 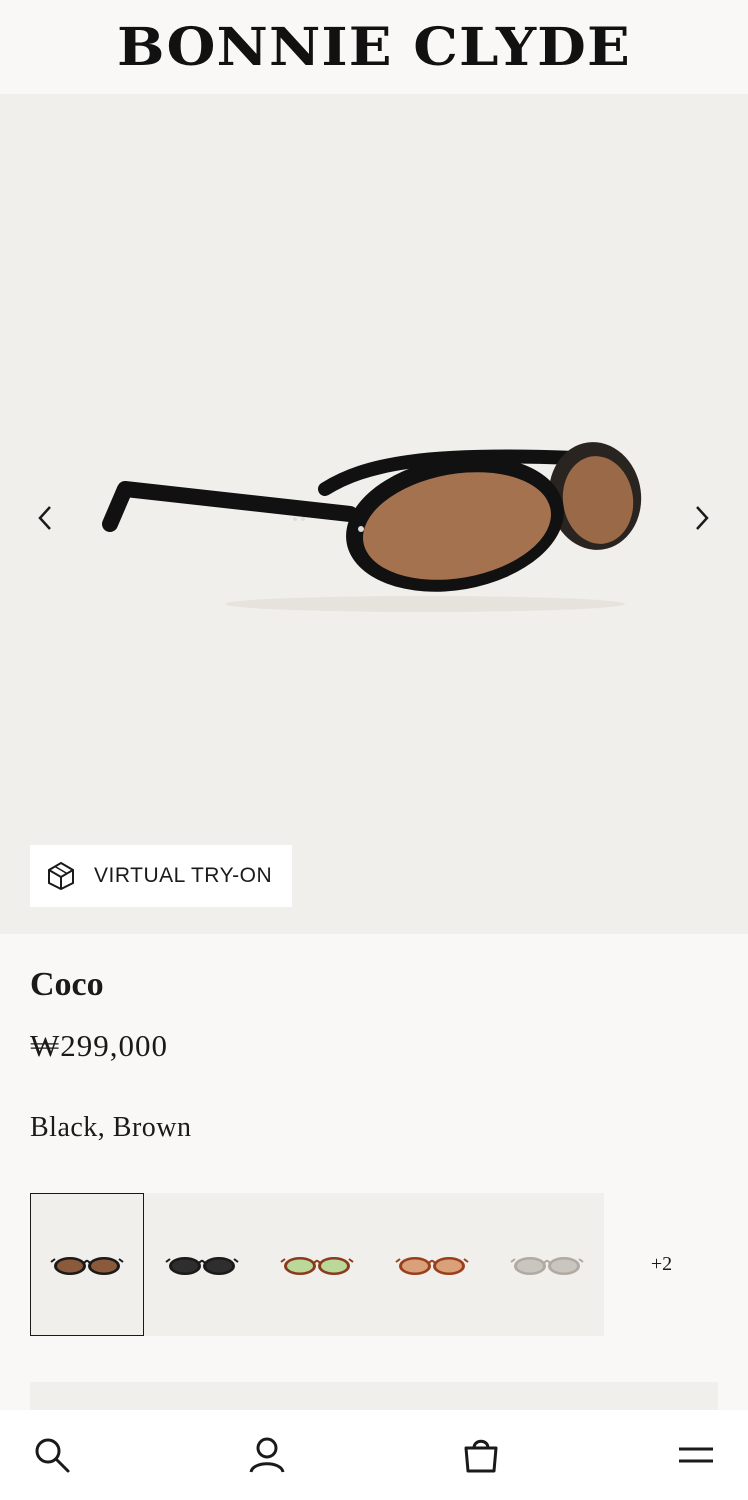 I want to click on search-icon, so click(x=52, y=1455).